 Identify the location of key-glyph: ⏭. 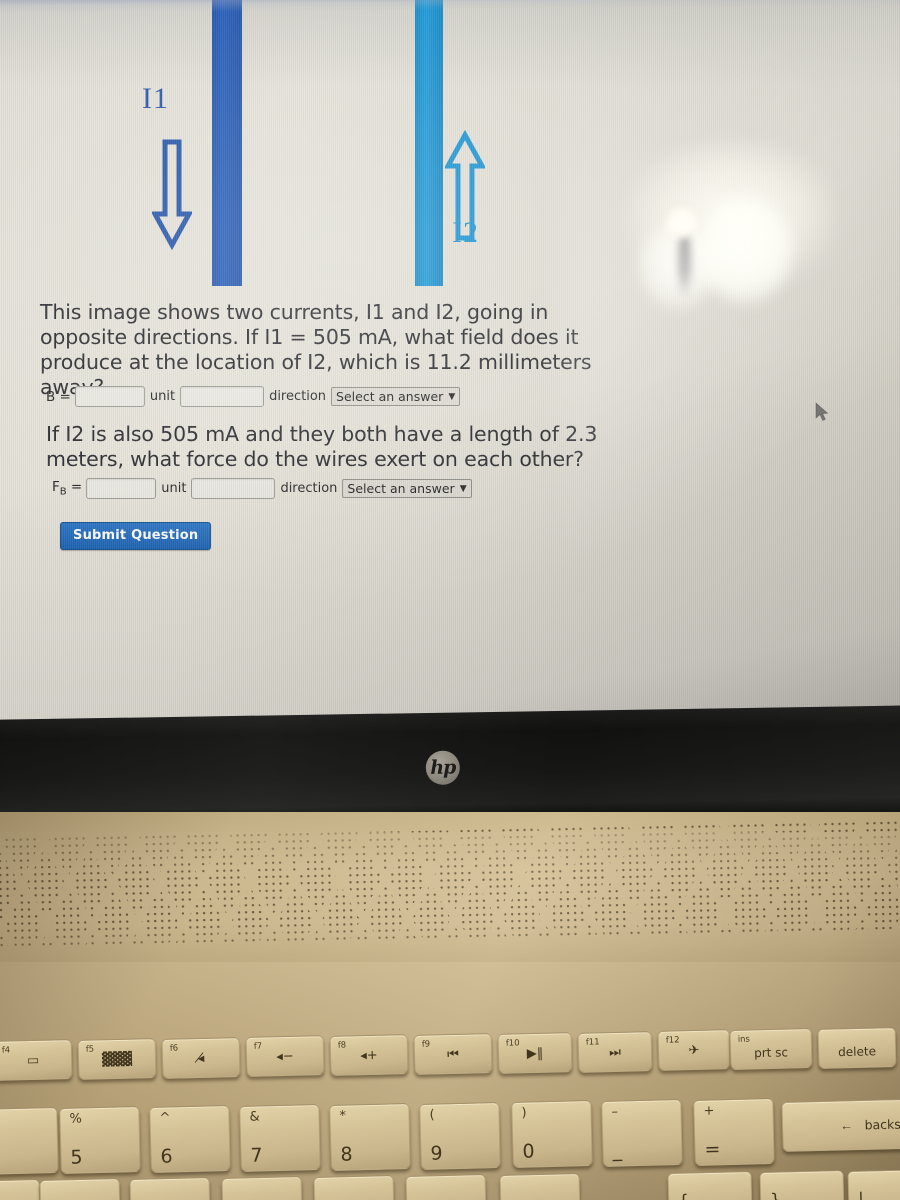
(615, 1052).